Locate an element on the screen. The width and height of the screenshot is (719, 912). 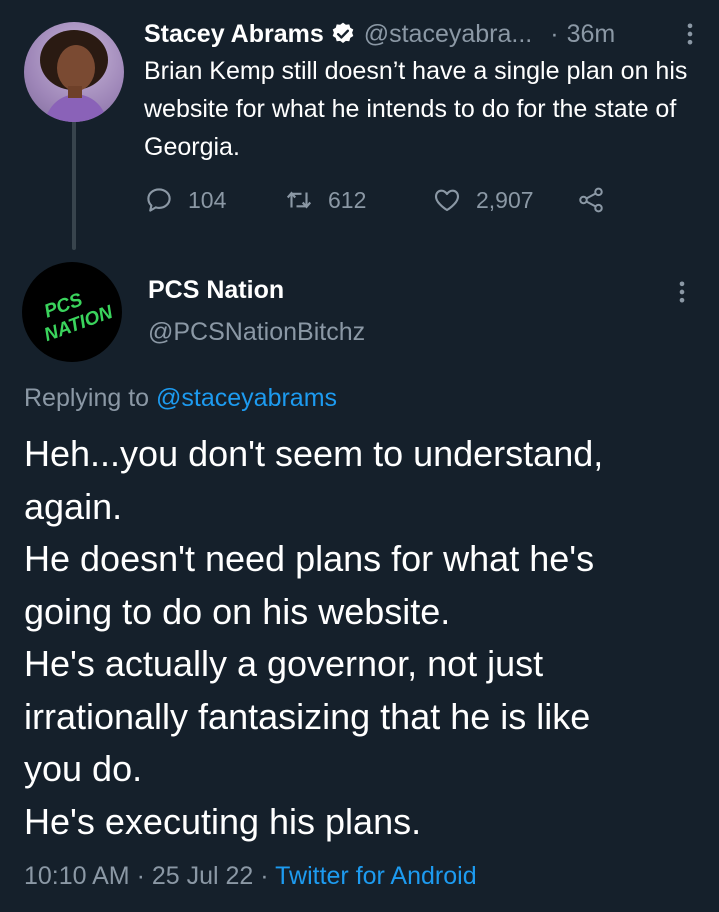
avatar-stacey-abrams is located at coordinates (74, 72).